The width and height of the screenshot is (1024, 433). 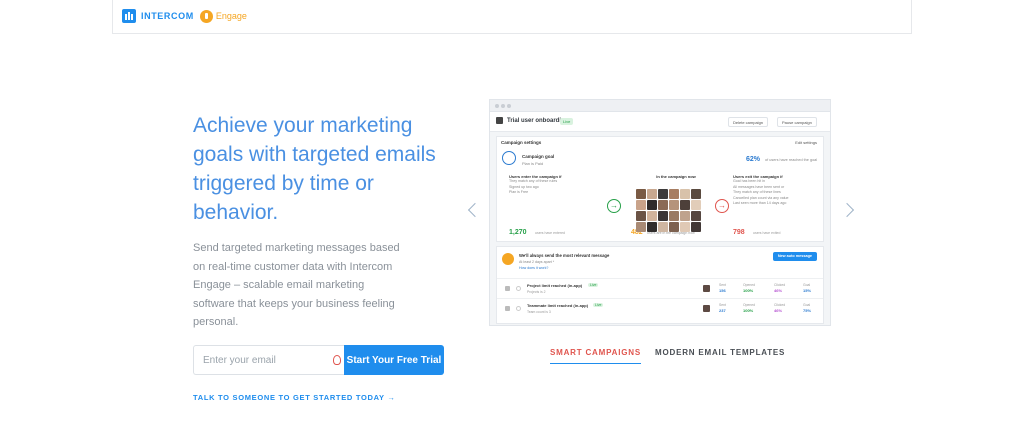 I want to click on metric-sent: Sent 156, so click(x=722, y=288).